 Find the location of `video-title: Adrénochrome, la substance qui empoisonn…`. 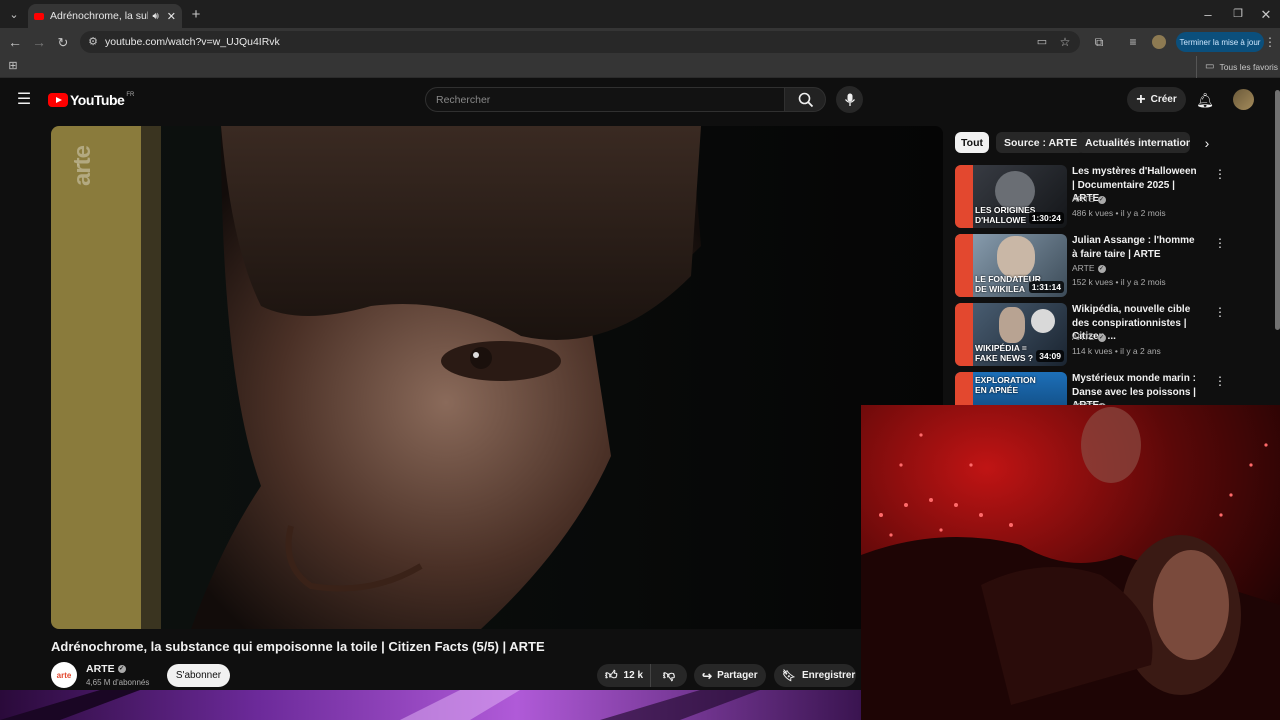

video-title: Adrénochrome, la substance qui empoisonn… is located at coordinates (298, 646).